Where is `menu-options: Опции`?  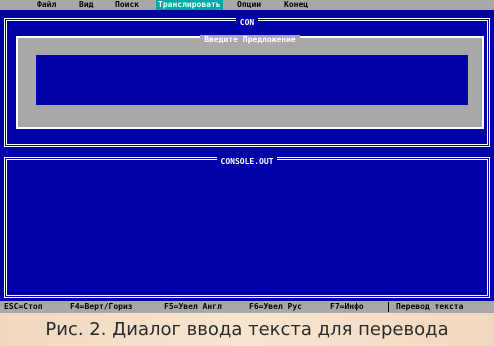 menu-options: Опции is located at coordinates (249, 5).